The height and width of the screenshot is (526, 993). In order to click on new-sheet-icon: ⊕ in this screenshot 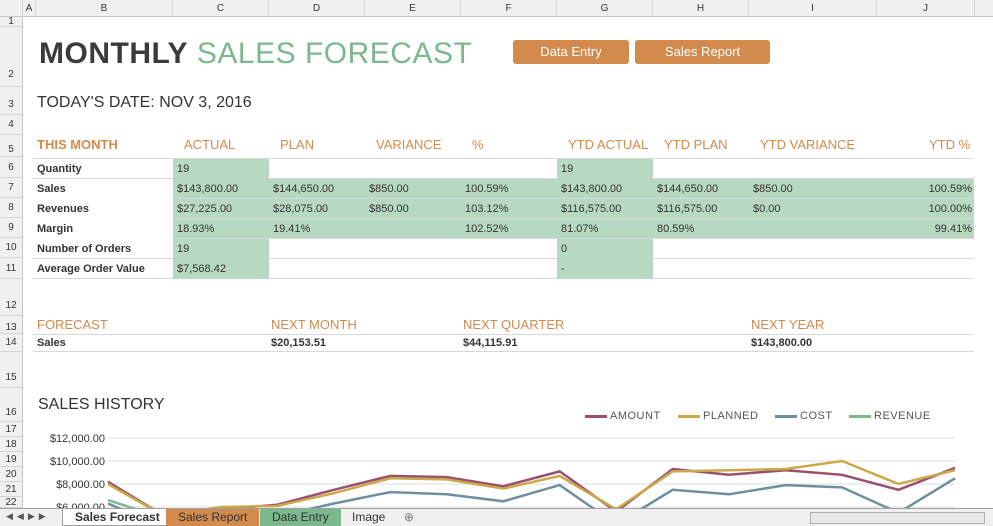, I will do `click(409, 517)`.